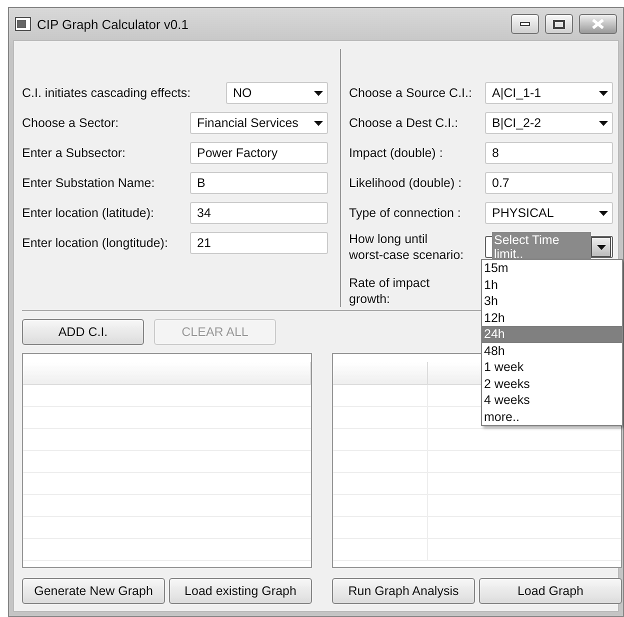 This screenshot has width=624, height=617. What do you see at coordinates (550, 591) in the screenshot?
I see `action-button: Load Graph` at bounding box center [550, 591].